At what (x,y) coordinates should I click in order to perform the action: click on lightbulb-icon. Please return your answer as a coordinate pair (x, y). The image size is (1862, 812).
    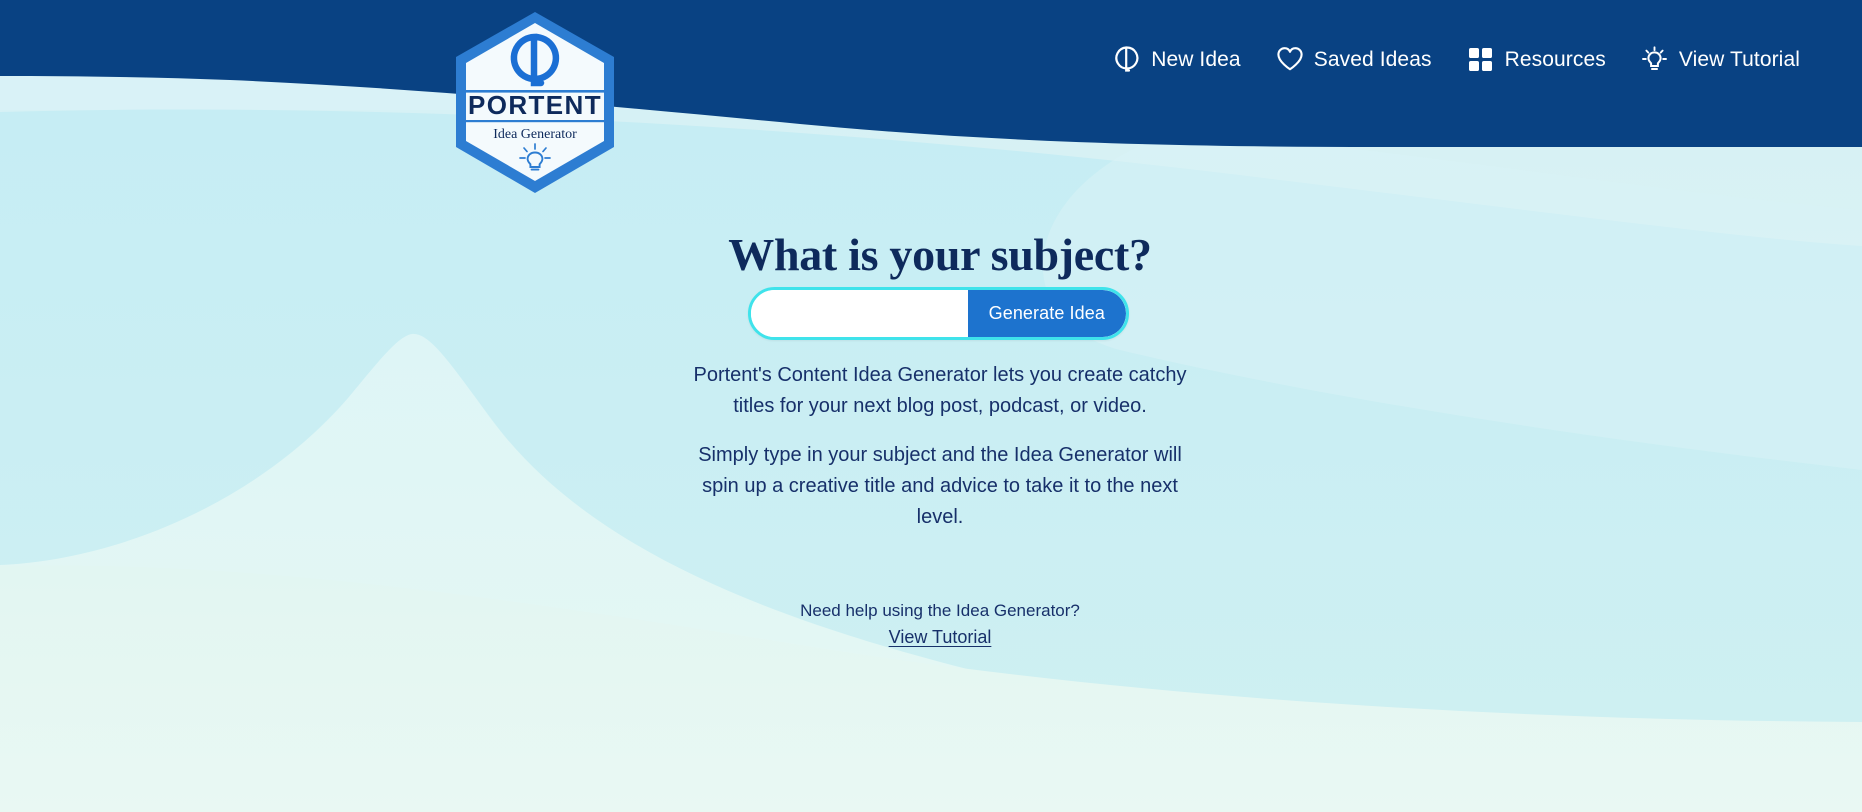
    Looking at the image, I should click on (1655, 59).